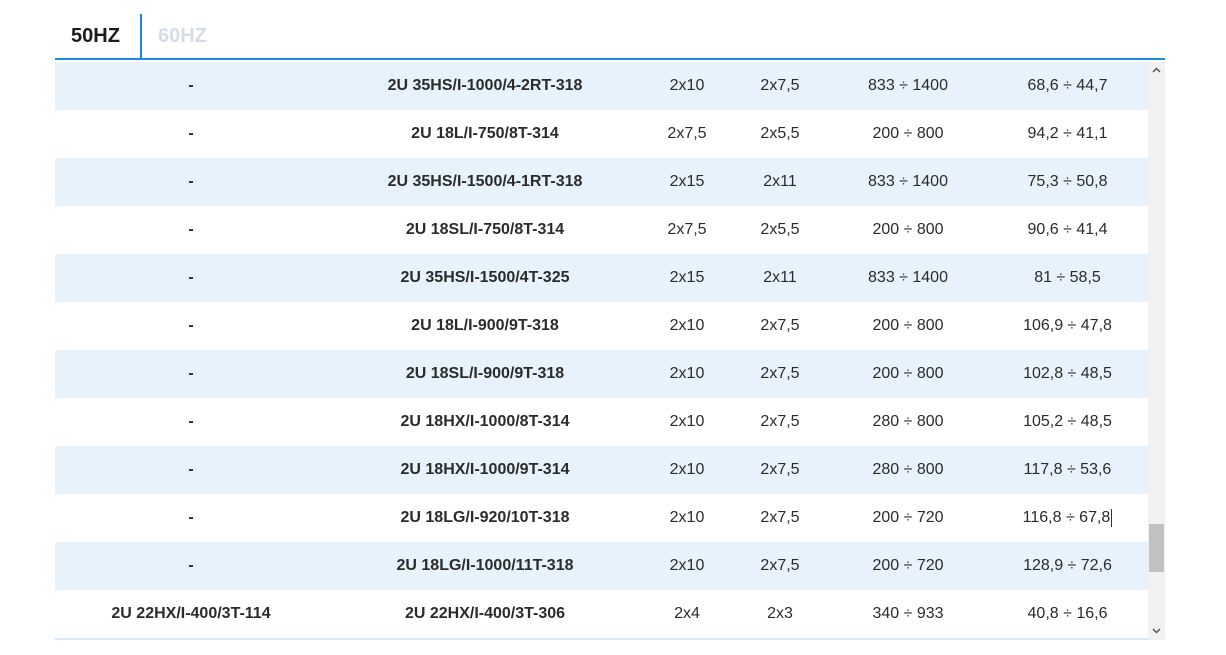 This screenshot has width=1226, height=655. I want to click on tab-60hz: 60HZ, so click(182, 36).